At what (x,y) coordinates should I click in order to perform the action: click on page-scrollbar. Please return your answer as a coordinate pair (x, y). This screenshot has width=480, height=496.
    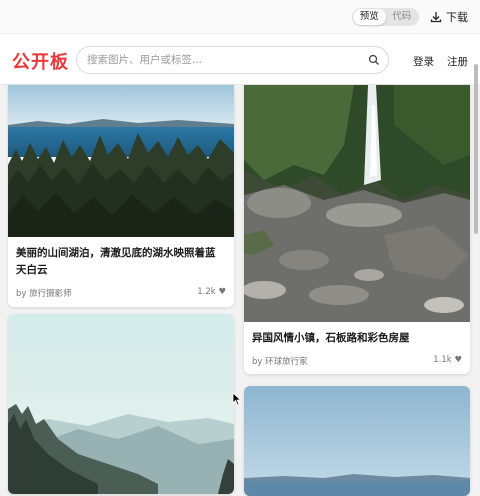
    Looking at the image, I should click on (476, 149).